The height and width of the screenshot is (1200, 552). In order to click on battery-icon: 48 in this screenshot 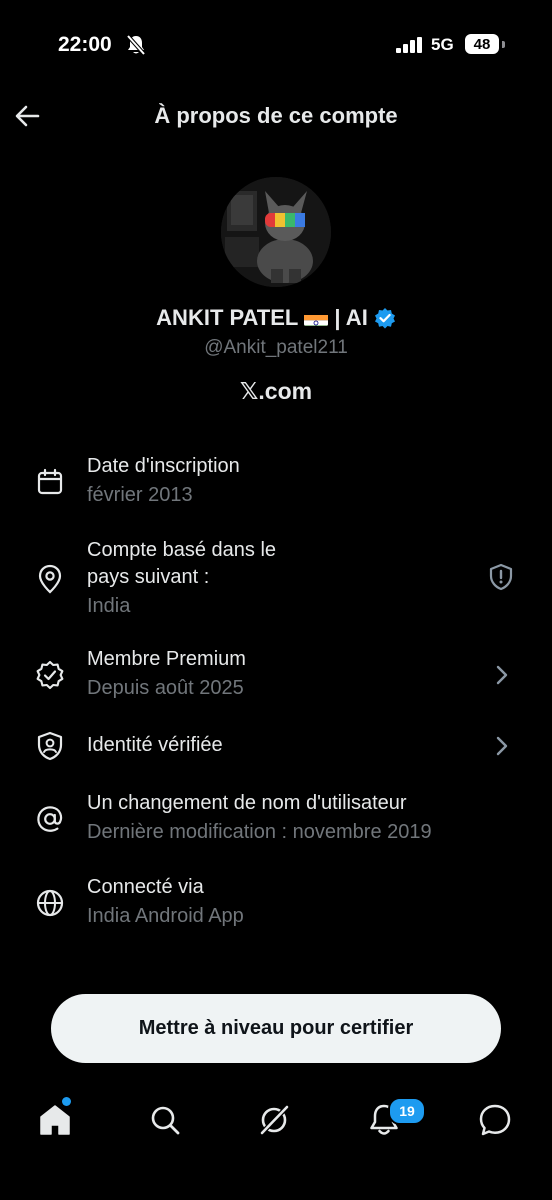, I will do `click(485, 44)`.